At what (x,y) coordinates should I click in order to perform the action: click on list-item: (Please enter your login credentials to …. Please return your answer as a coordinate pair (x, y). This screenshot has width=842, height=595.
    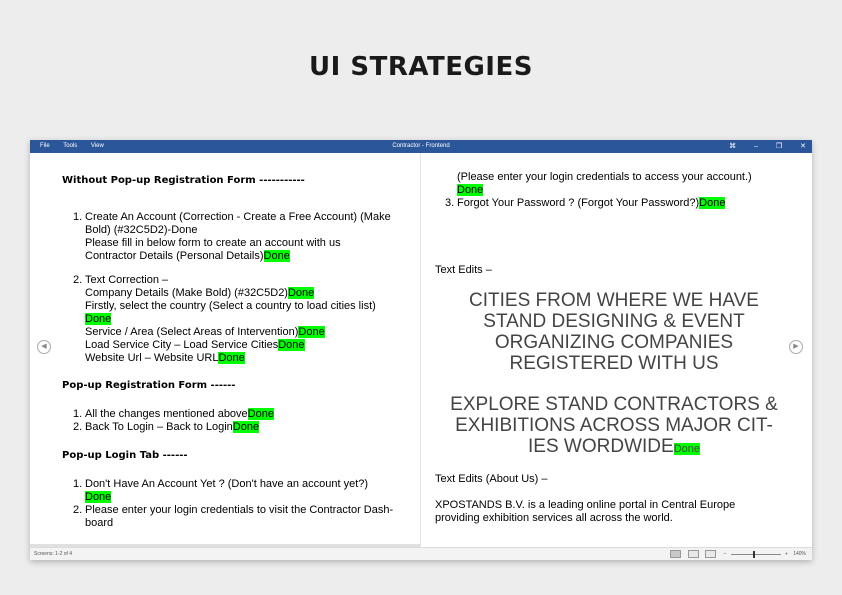
    Looking at the image, I should click on (604, 183).